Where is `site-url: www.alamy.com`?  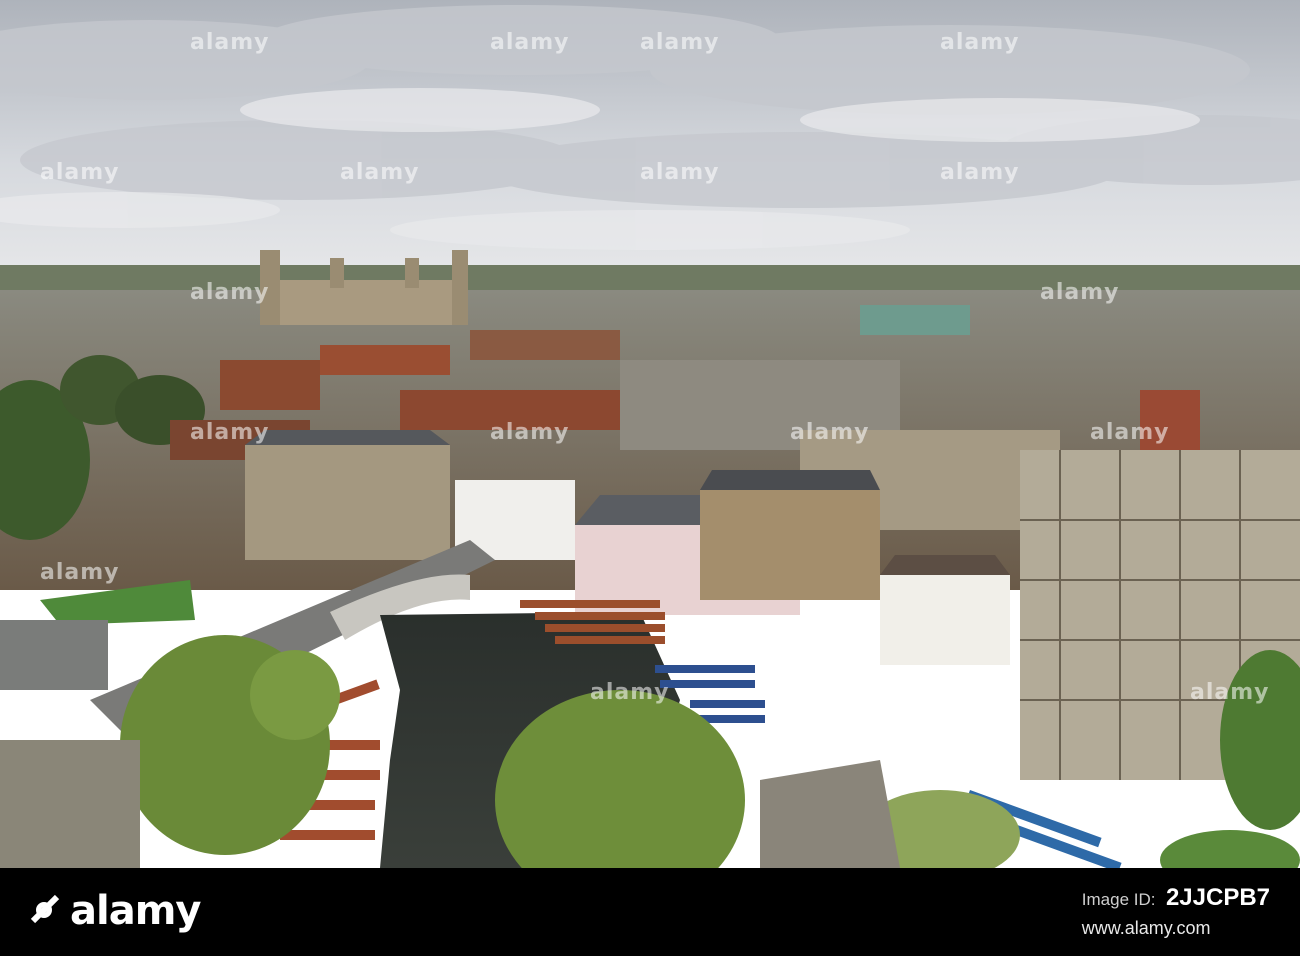 site-url: www.alamy.com is located at coordinates (1176, 928).